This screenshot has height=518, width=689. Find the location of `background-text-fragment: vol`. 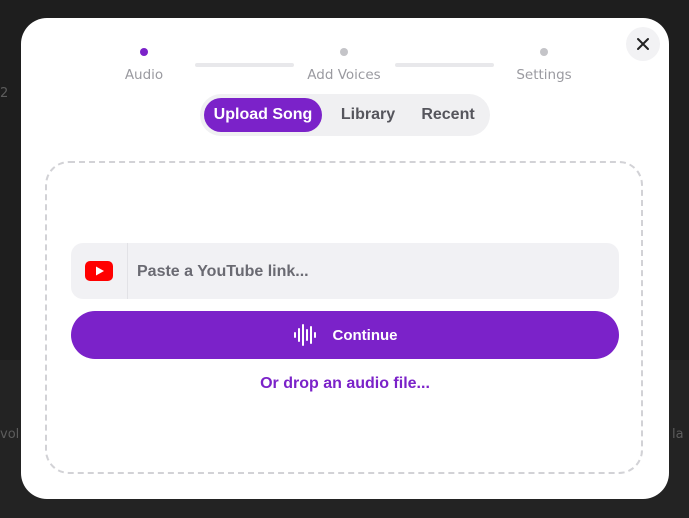

background-text-fragment: vol is located at coordinates (10, 434).